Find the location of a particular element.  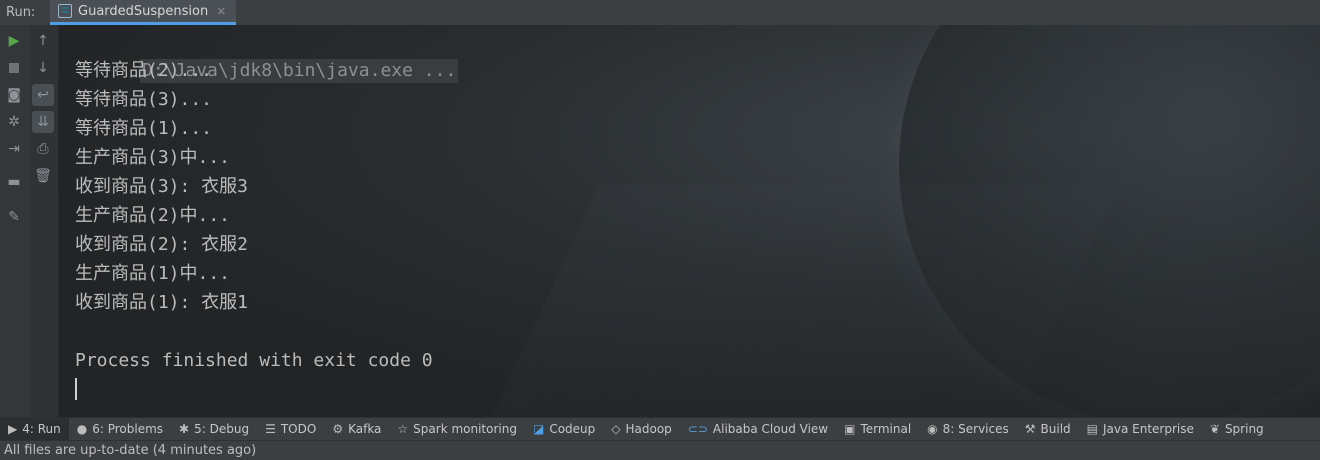

layout-icon: ▬ is located at coordinates (14, 182).